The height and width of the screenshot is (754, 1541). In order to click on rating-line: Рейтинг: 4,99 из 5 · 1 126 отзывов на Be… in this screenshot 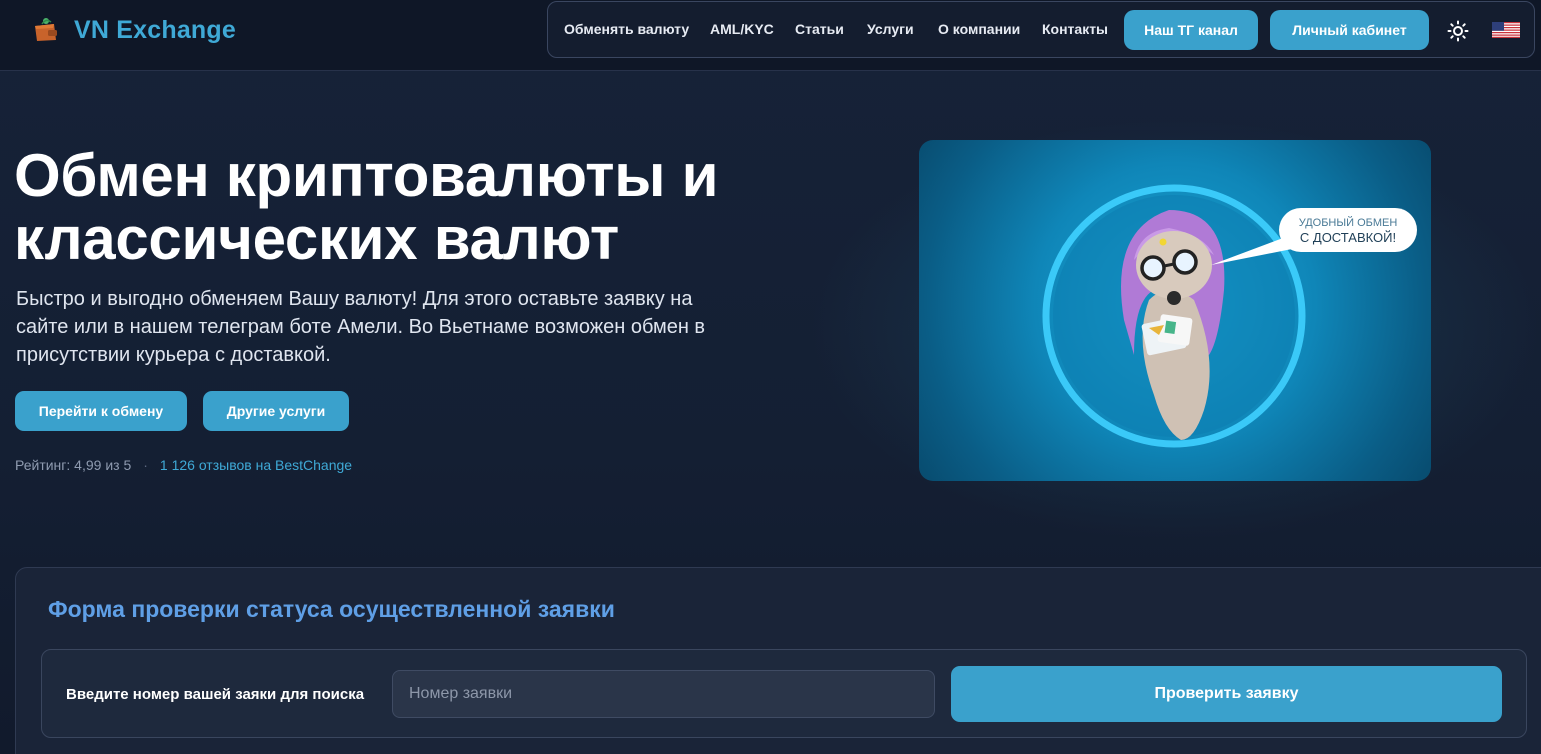, I will do `click(183, 465)`.